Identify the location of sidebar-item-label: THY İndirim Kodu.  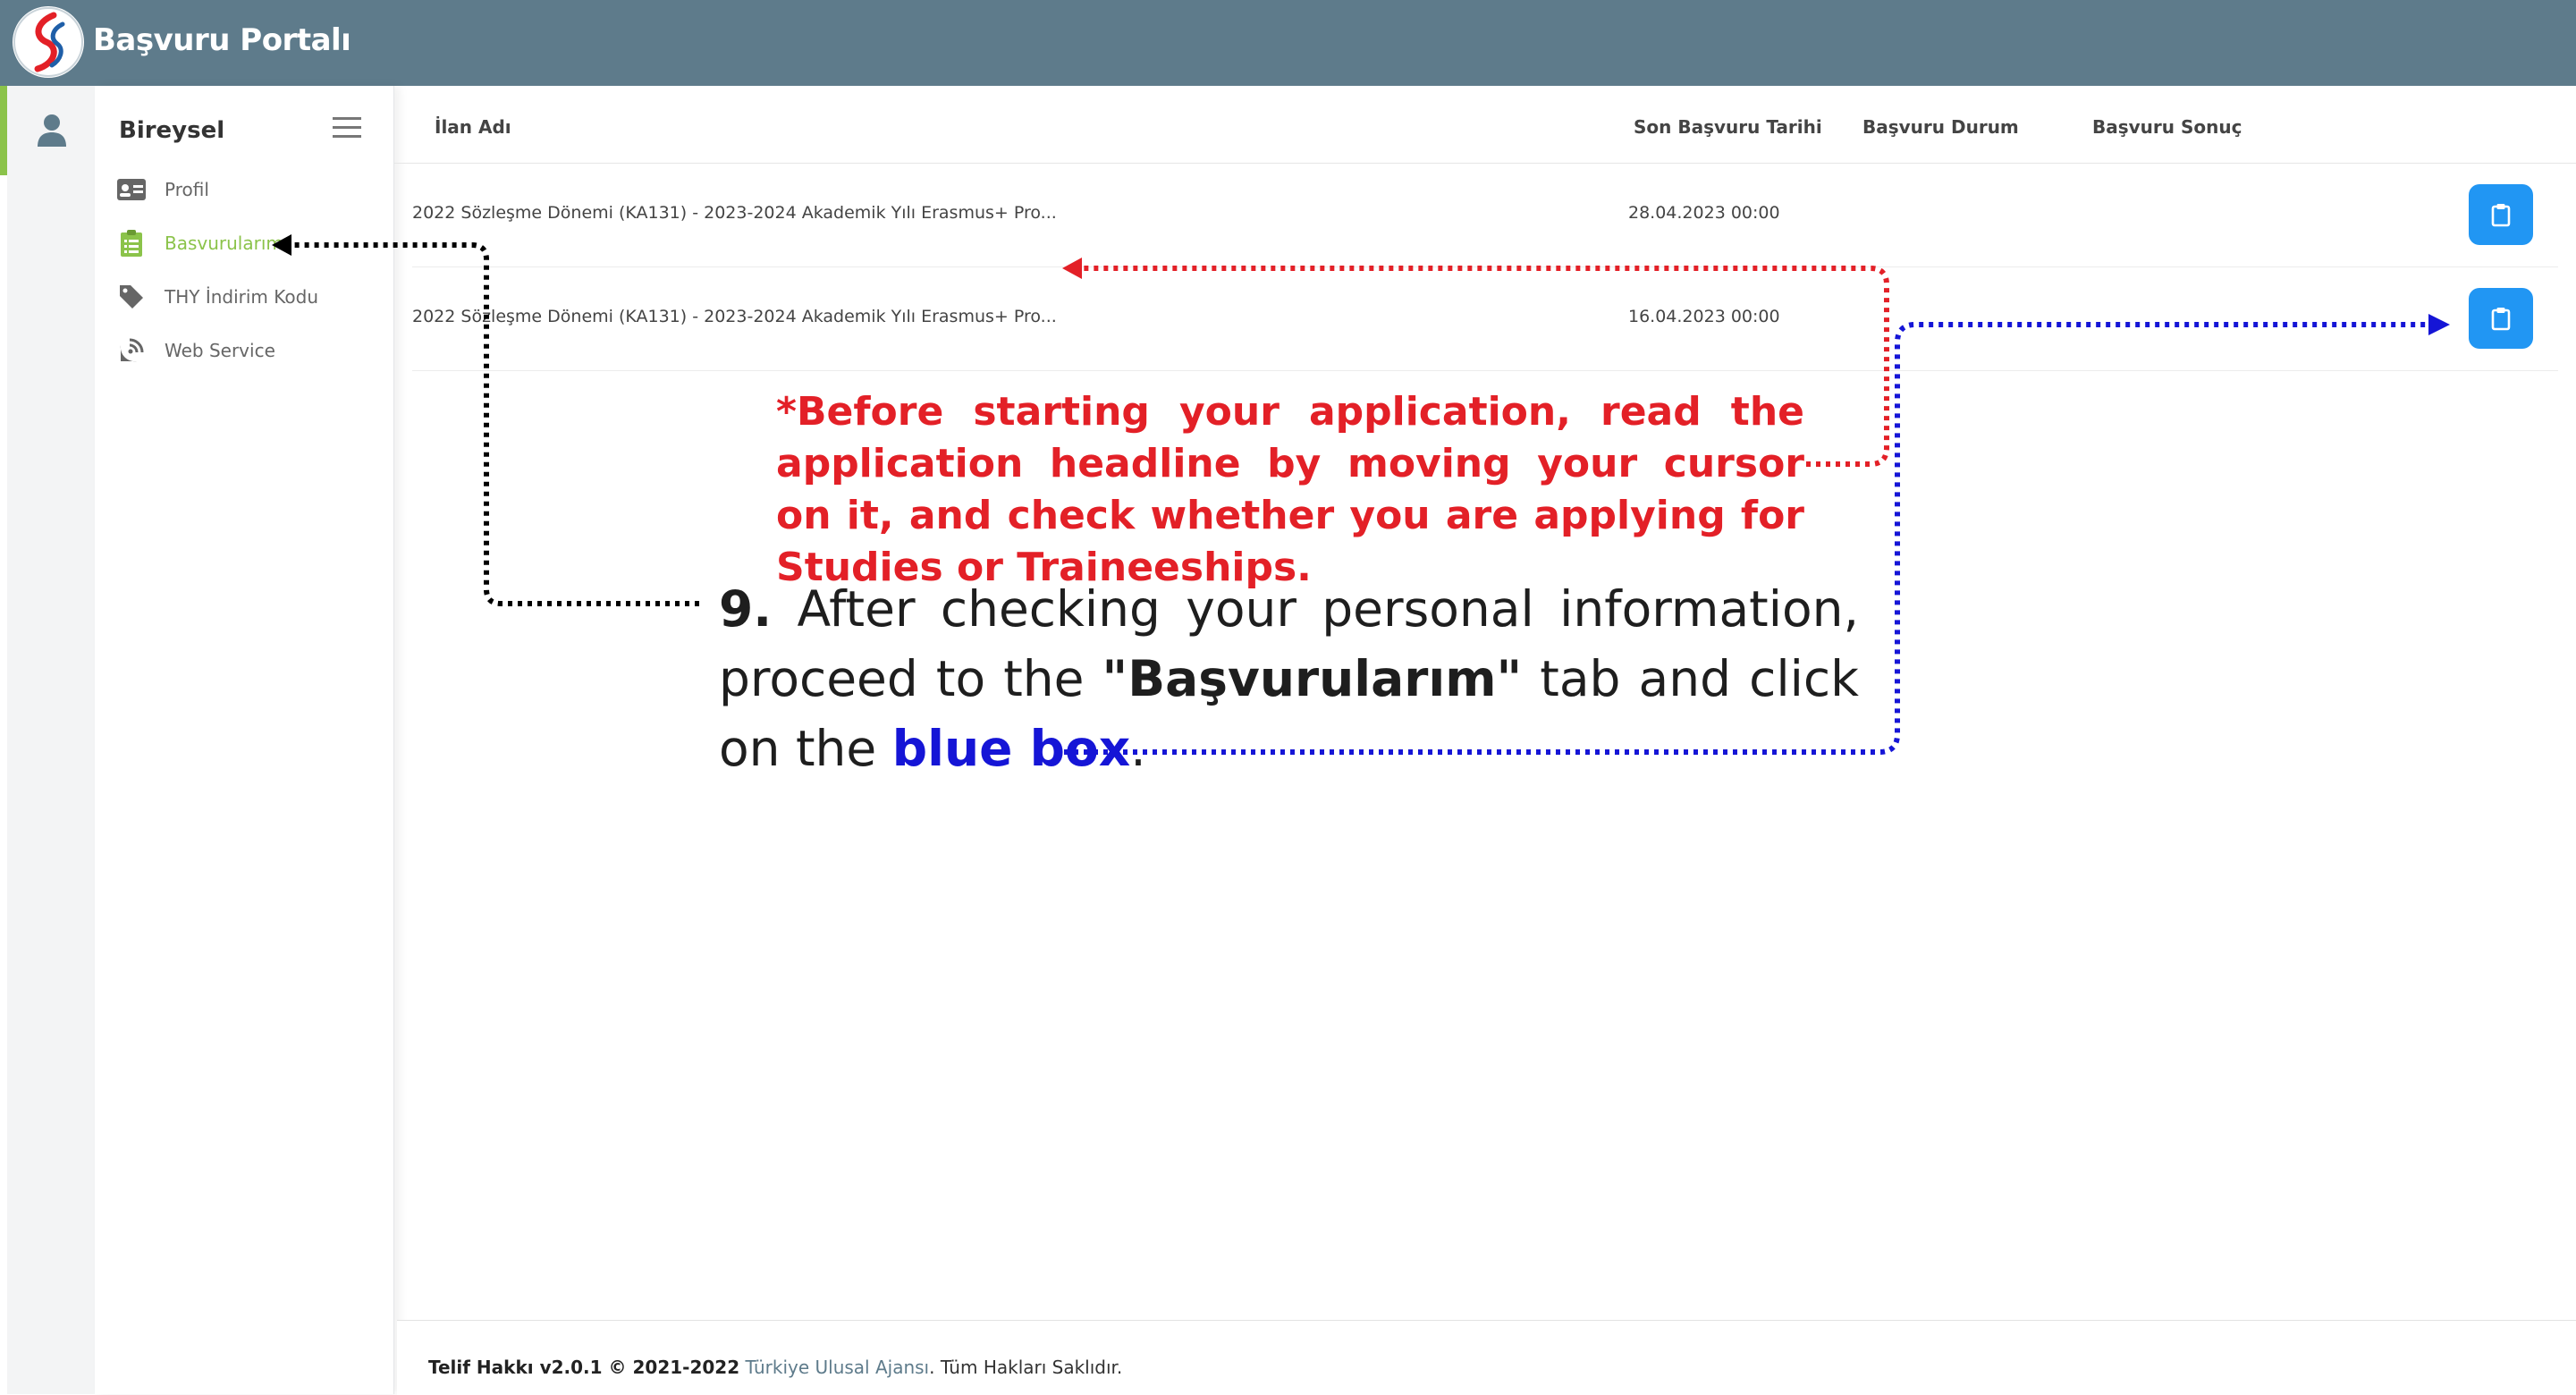
(242, 297).